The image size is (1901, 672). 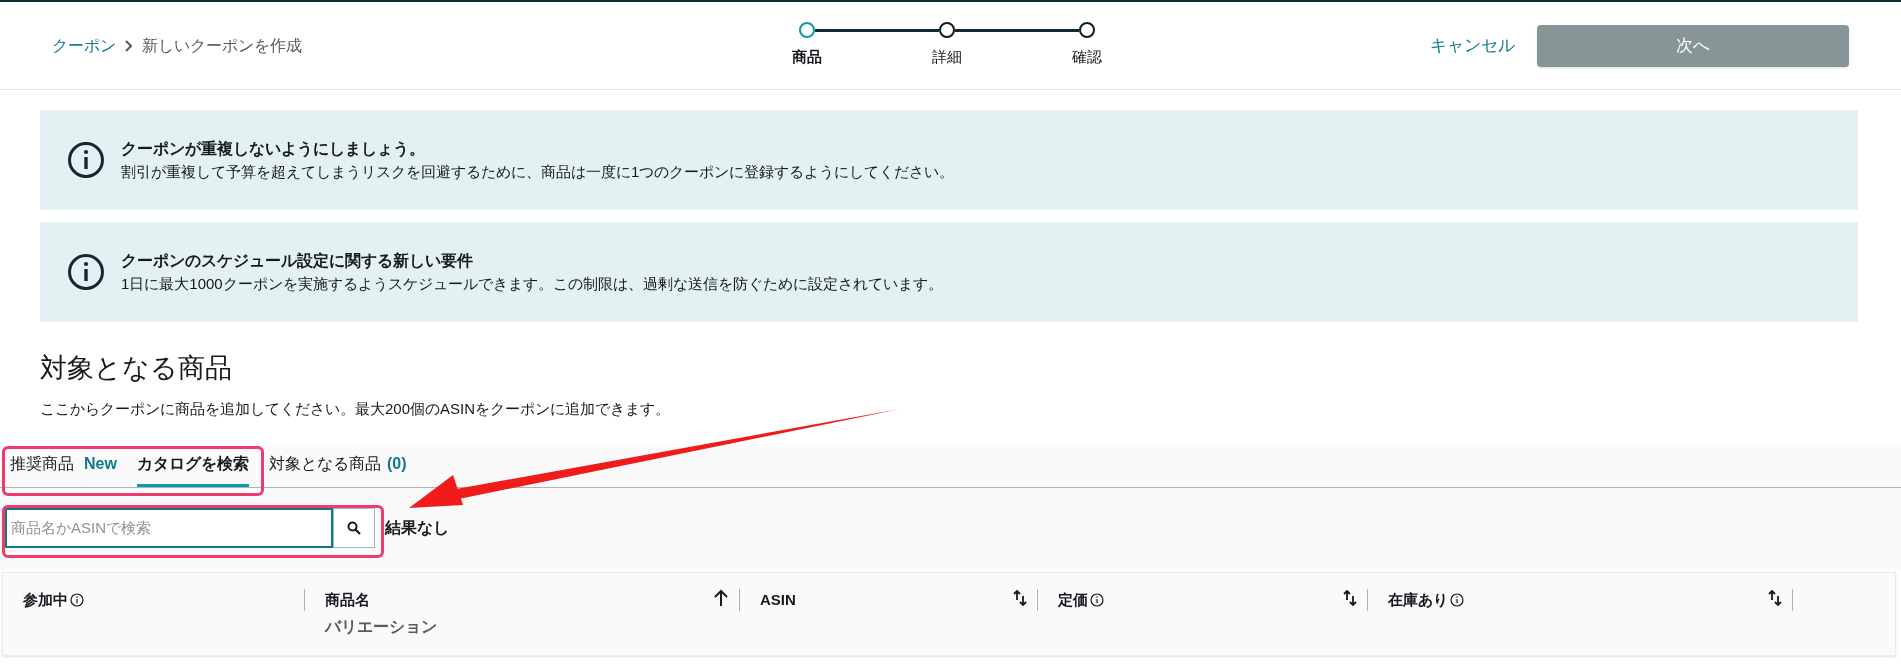 What do you see at coordinates (273, 149) in the screenshot?
I see `alert-title: クーポンが重複しないようにしましょう。` at bounding box center [273, 149].